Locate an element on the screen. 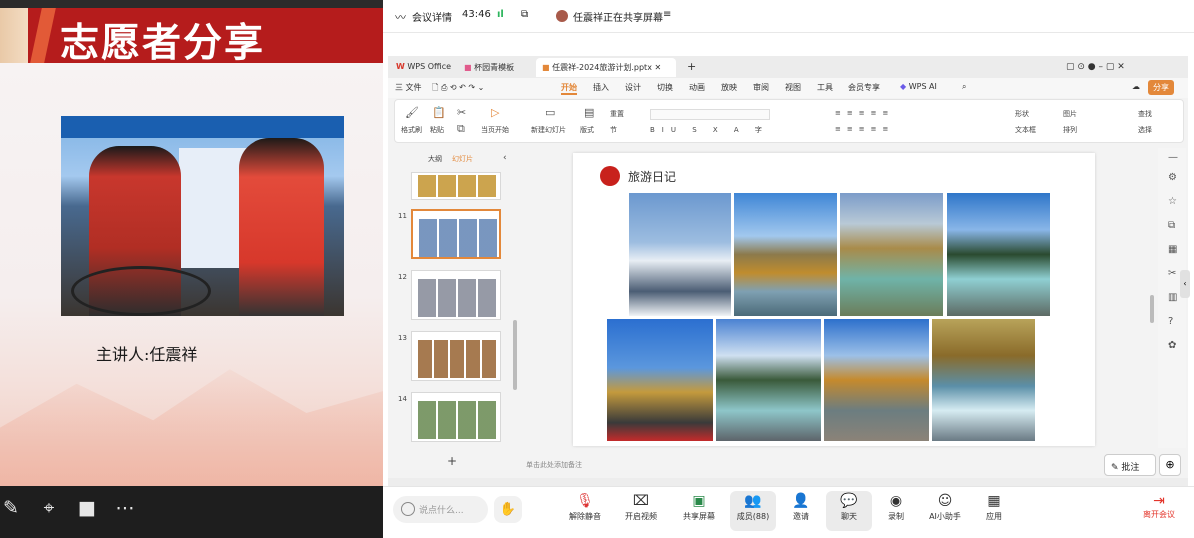  find-label: 查找 is located at coordinates (1145, 114).